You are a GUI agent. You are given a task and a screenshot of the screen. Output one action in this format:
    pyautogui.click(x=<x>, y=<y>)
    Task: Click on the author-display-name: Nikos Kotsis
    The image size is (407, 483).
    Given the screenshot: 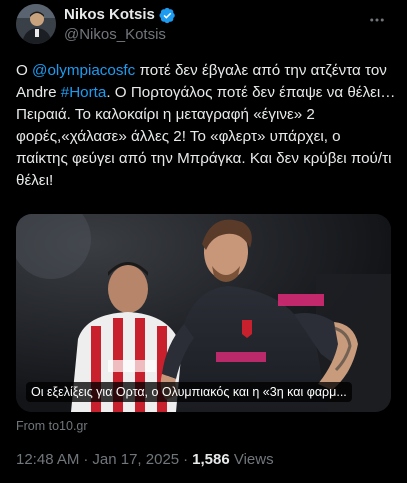 What is the action you would take?
    pyautogui.click(x=109, y=15)
    